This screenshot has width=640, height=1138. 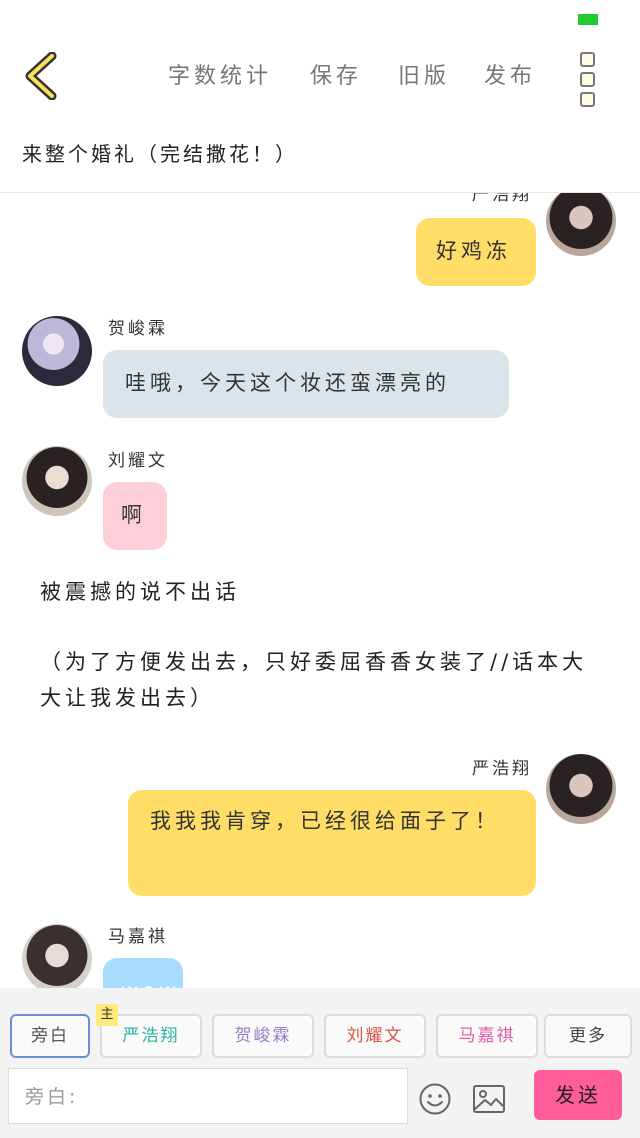 I want to click on more-menu-icon, so click(x=590, y=82).